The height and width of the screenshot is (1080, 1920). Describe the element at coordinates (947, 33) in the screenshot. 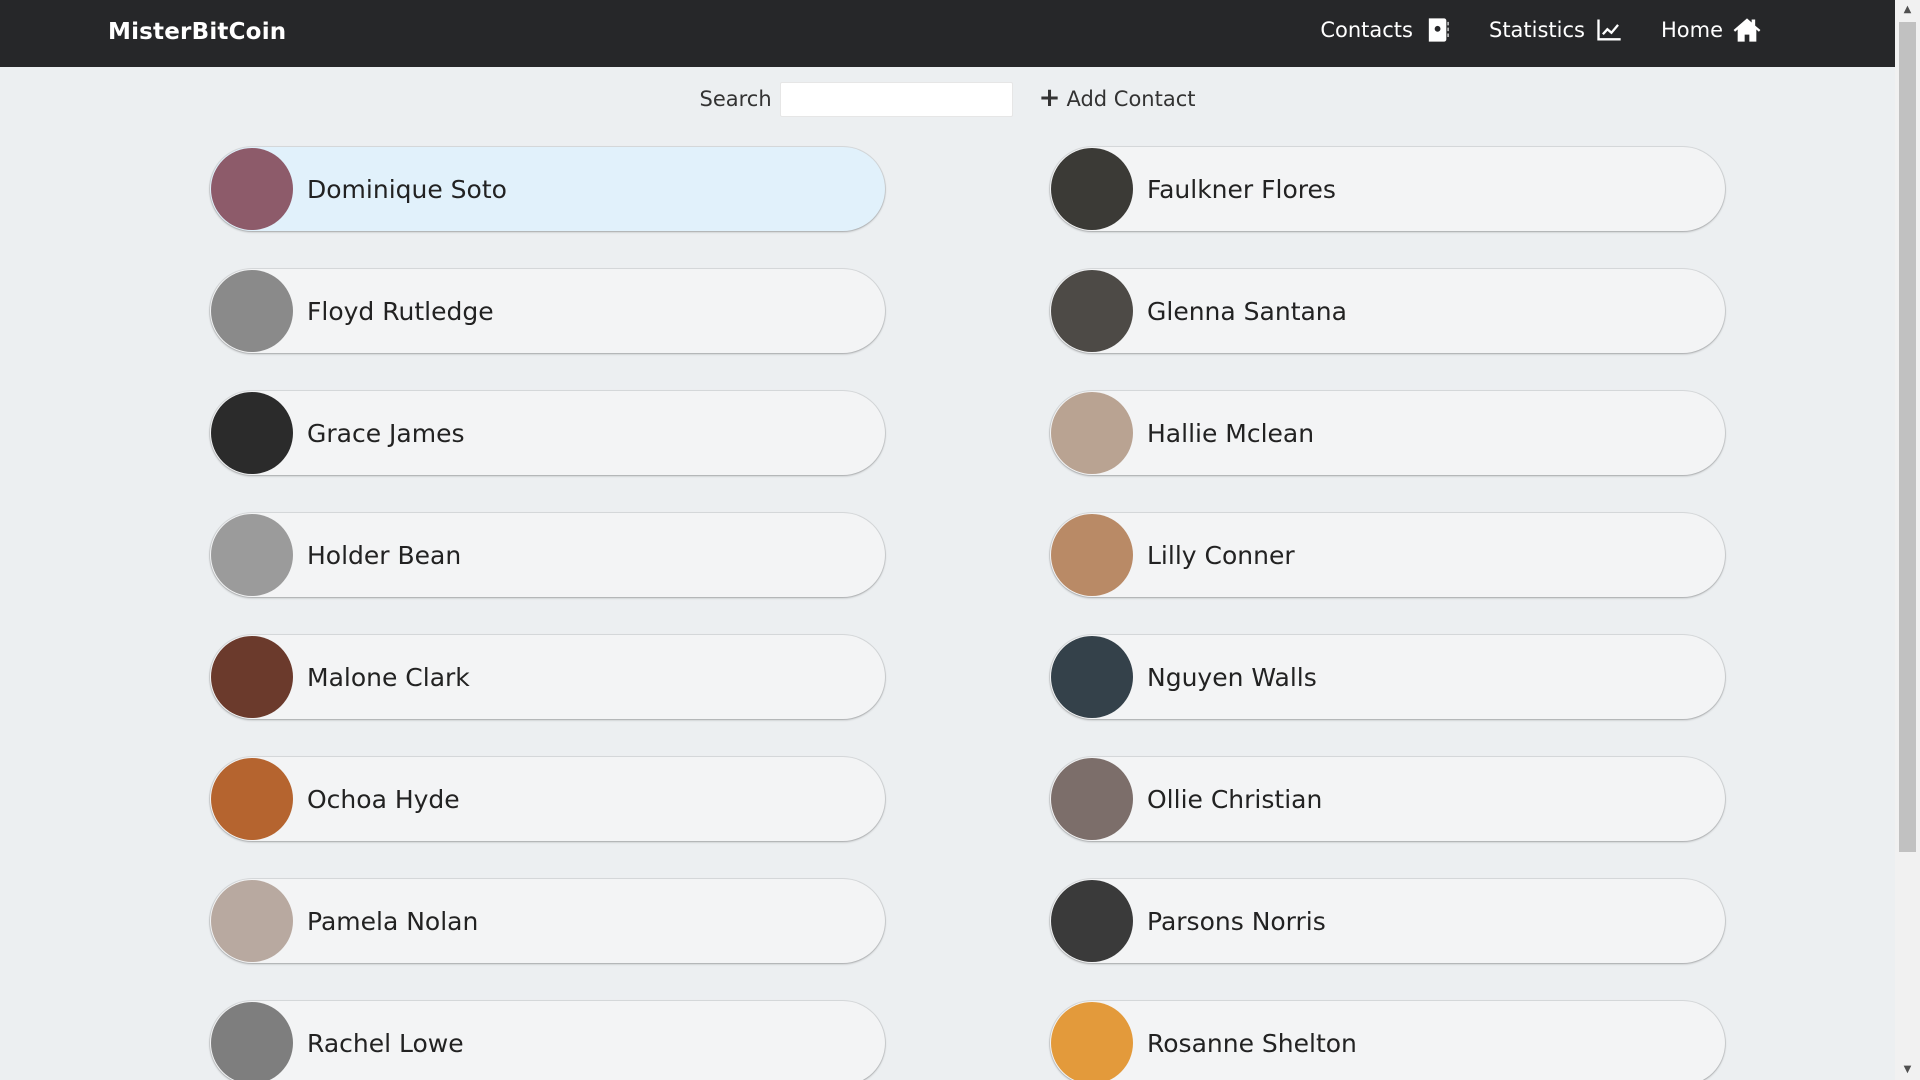

I see `navbar: MisterBitCoin Contacts Statistics Home` at that location.